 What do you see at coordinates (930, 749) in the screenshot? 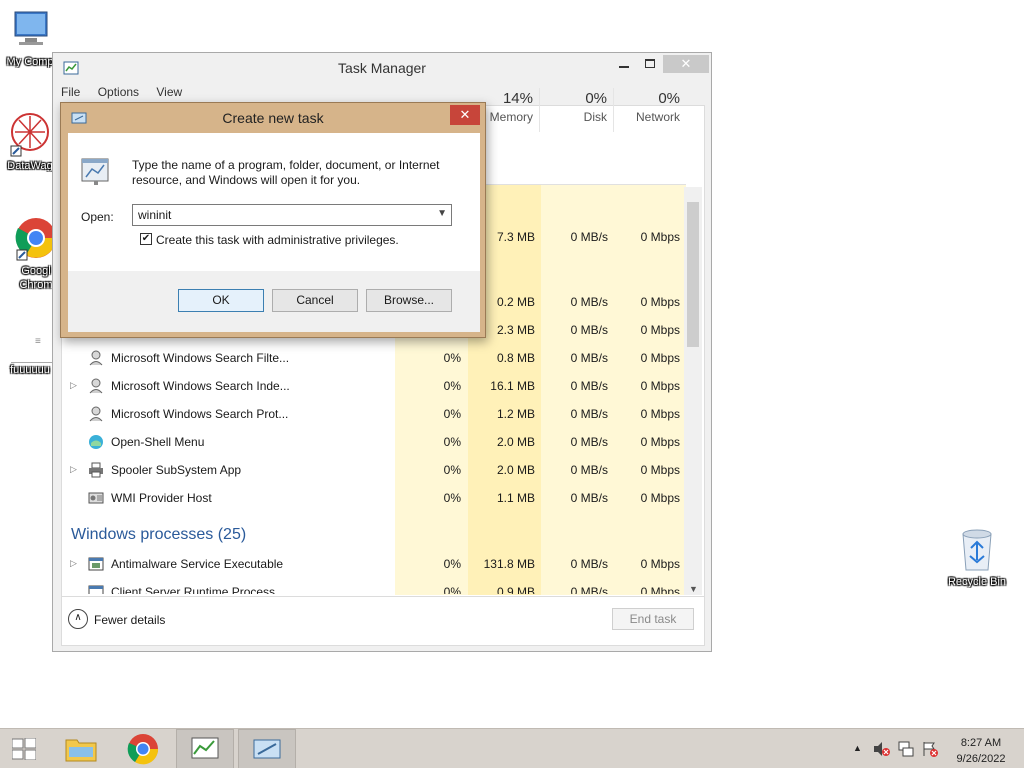
I see `action-center-flag-icon` at bounding box center [930, 749].